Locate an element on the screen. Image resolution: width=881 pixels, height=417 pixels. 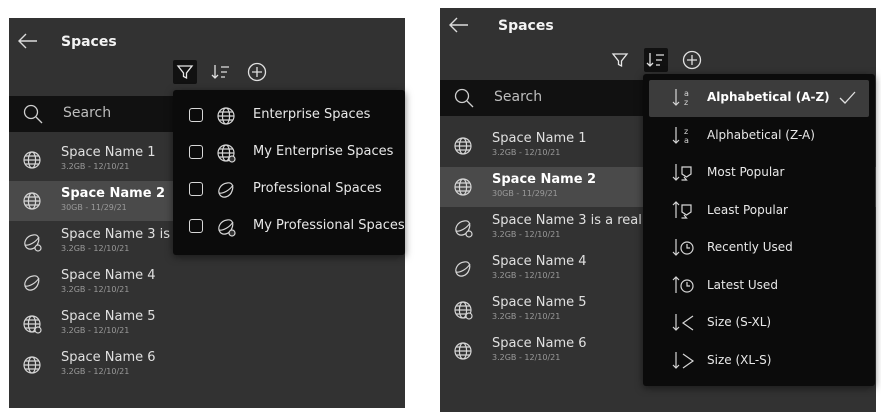
filter-option-label: Enterprise Spaces is located at coordinates (312, 114).